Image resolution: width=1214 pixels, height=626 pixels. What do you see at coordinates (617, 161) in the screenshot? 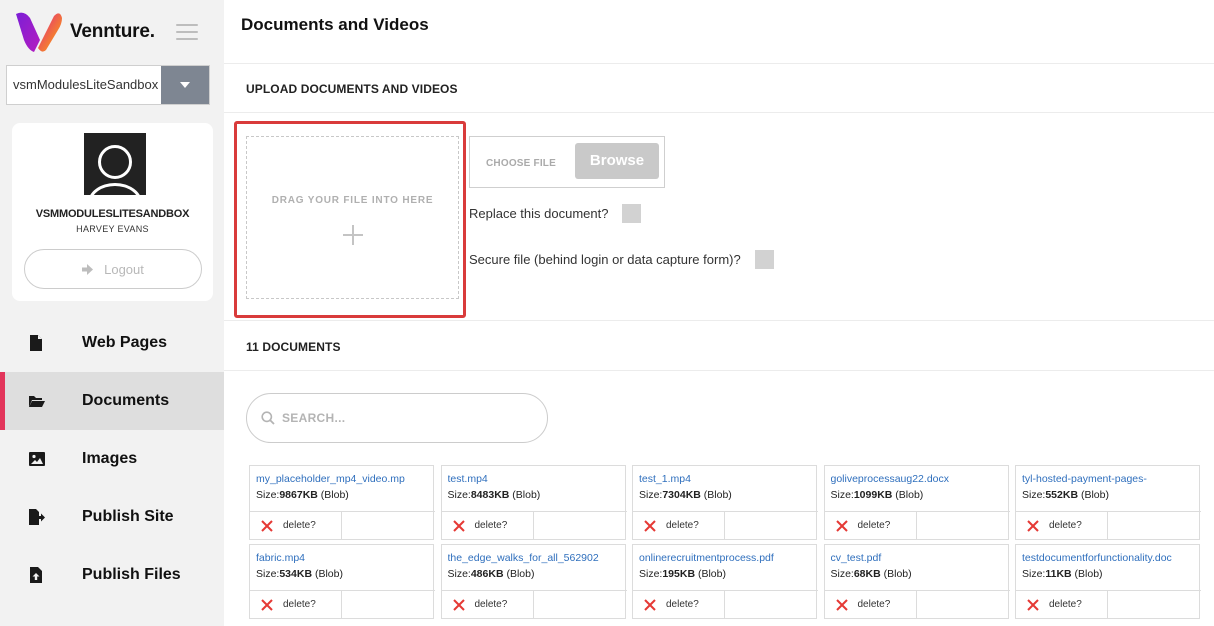
I see `browse-button: Browse` at bounding box center [617, 161].